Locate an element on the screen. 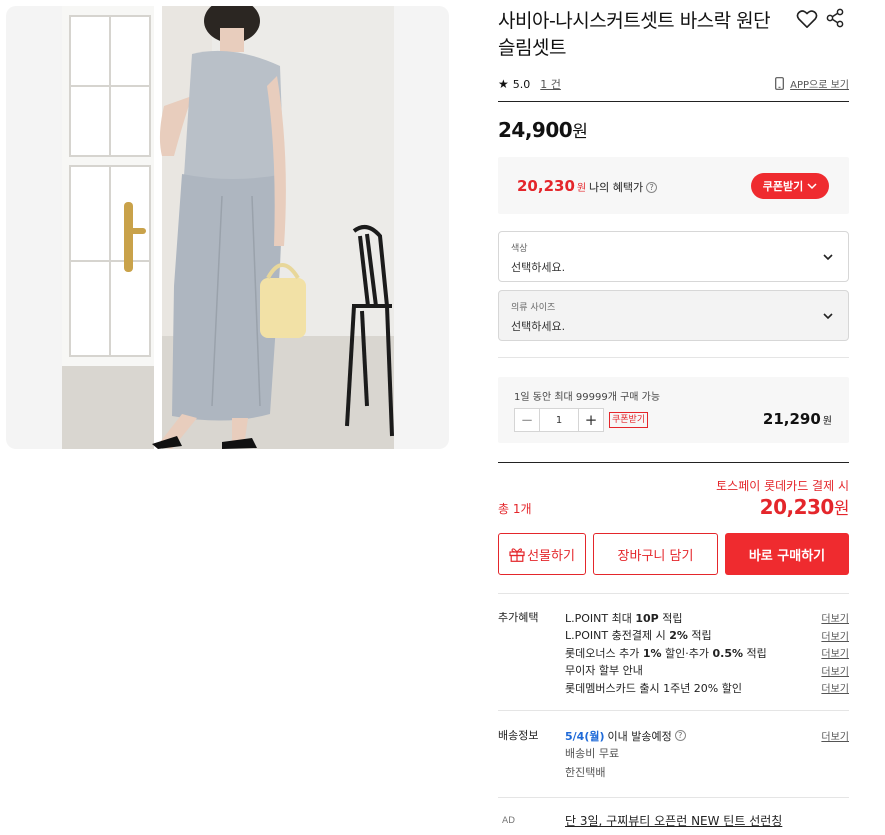 The image size is (885, 835). add-to-cart-button: 장바구니 담기 is located at coordinates (655, 554).